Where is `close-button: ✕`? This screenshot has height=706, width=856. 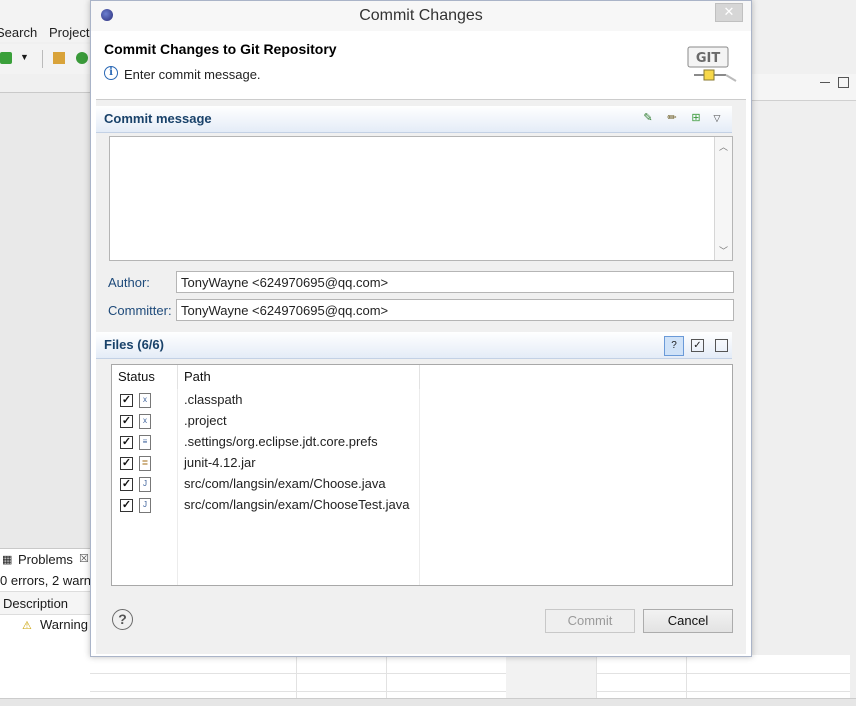 close-button: ✕ is located at coordinates (729, 12).